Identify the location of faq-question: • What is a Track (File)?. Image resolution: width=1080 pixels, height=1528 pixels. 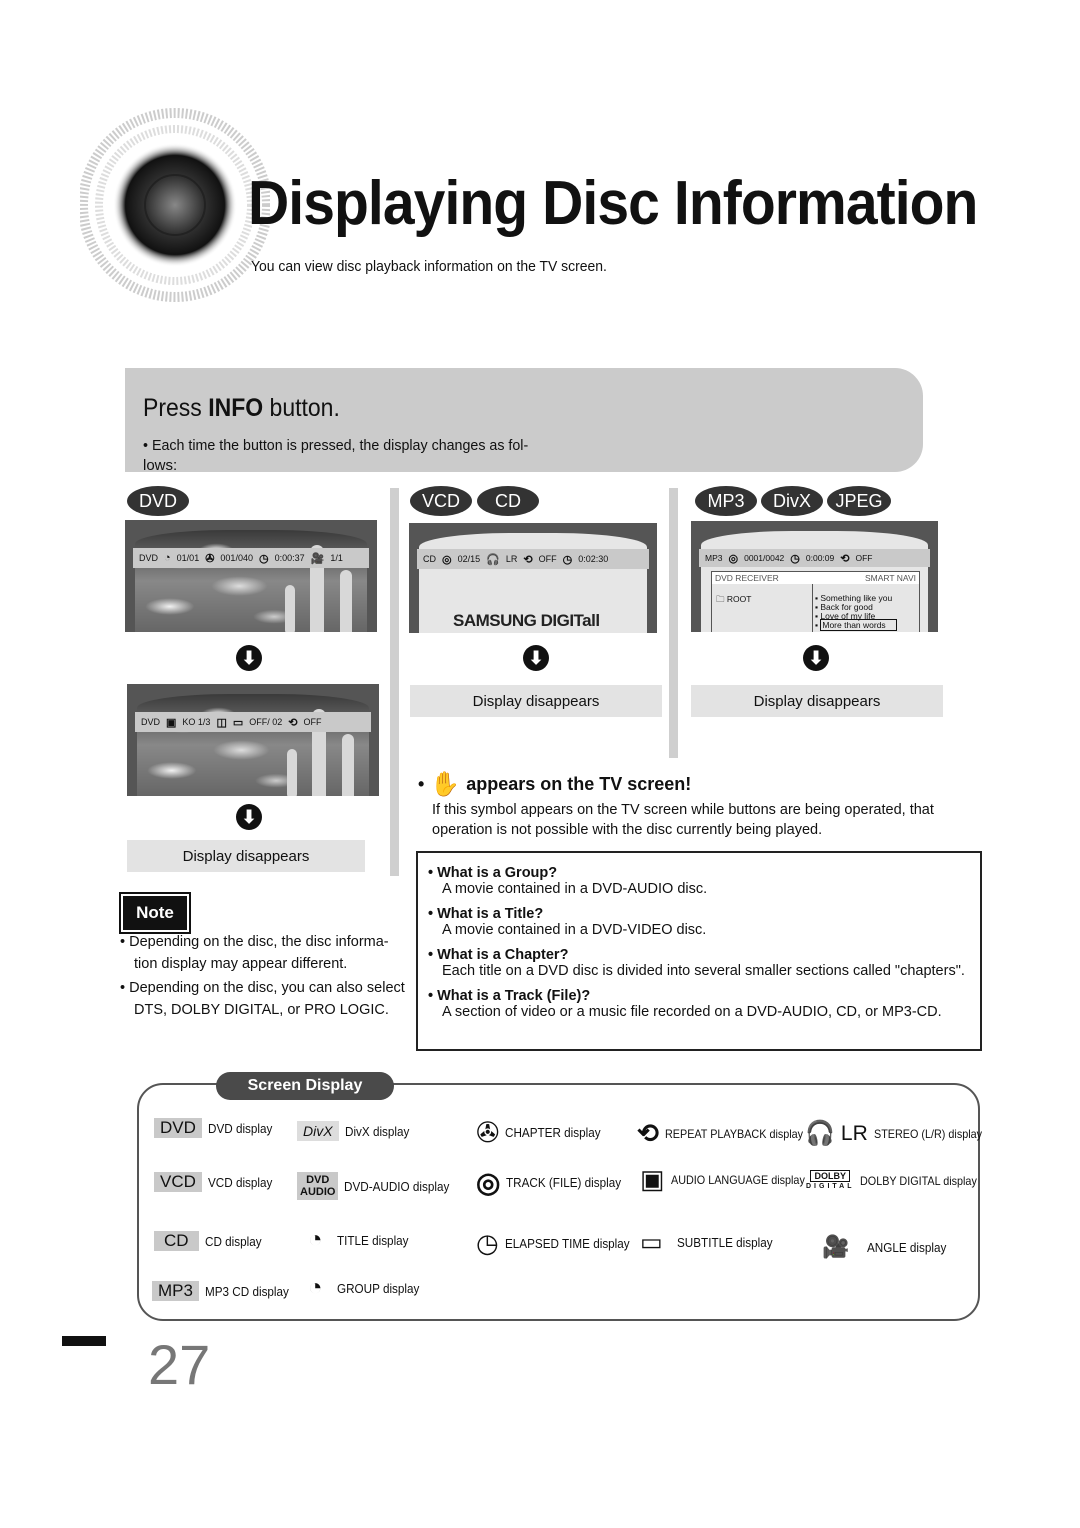
(509, 996).